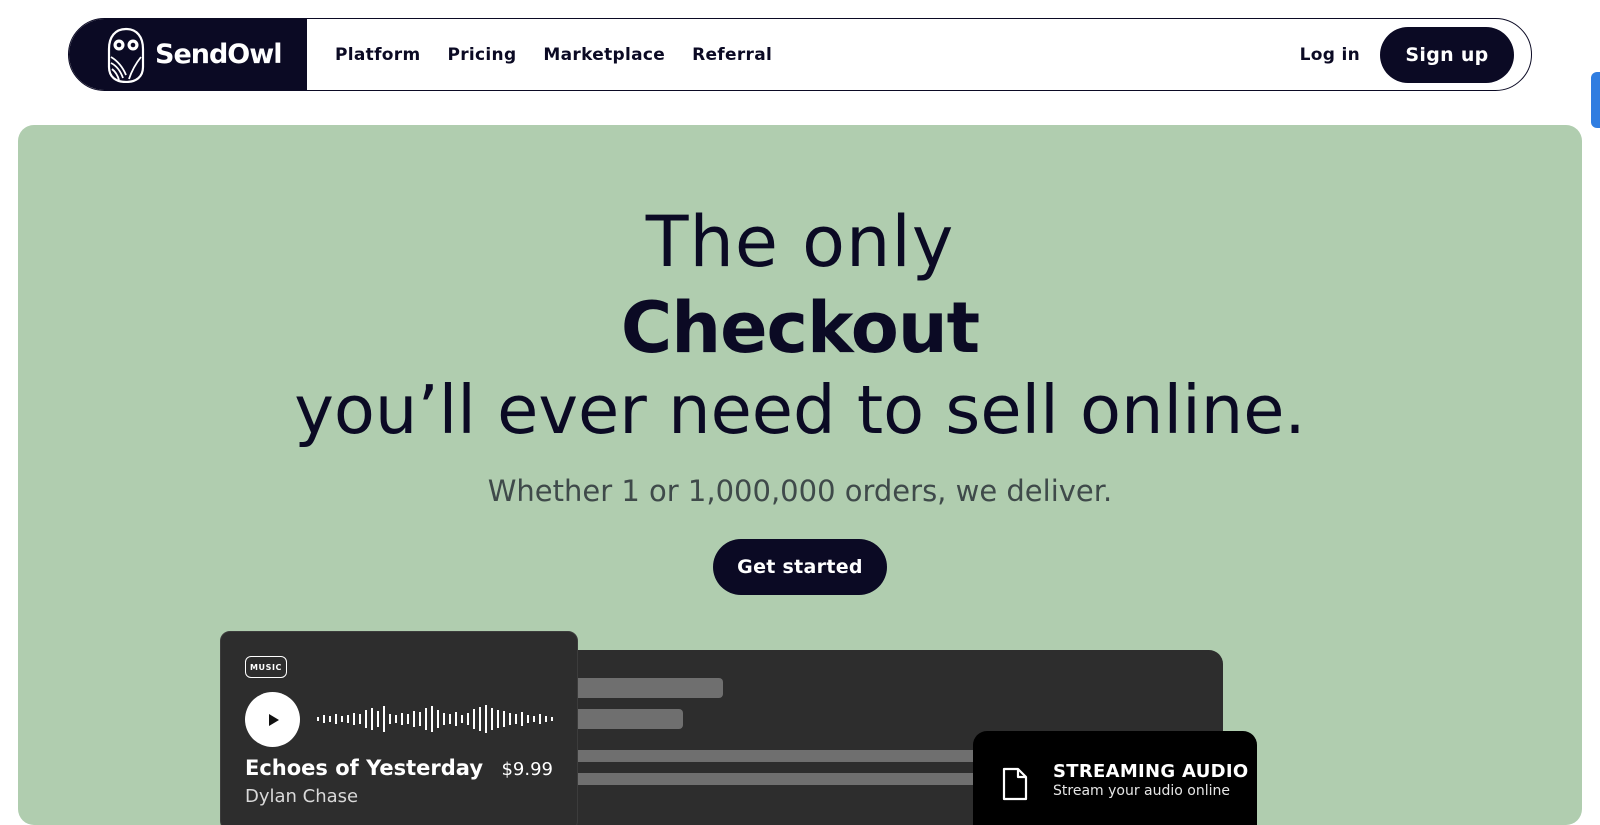 This screenshot has height=825, width=1600. Describe the element at coordinates (1015, 784) in the screenshot. I see `file-icon` at that location.